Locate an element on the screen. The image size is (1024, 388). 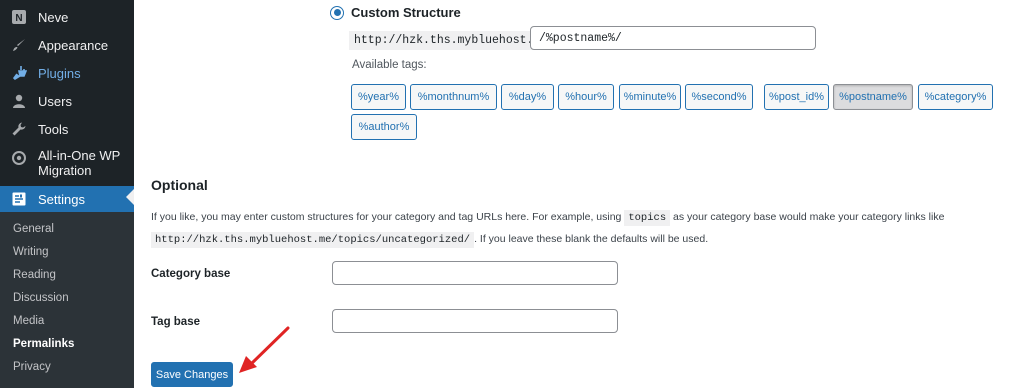
sidebar-item-label: Users is located at coordinates (55, 101).